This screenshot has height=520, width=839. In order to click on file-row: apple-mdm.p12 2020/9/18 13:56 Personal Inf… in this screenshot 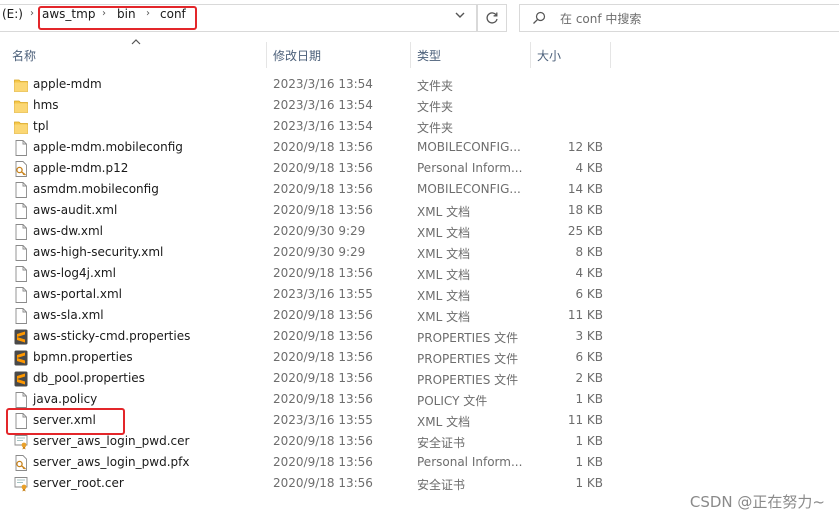, I will do `click(310, 168)`.